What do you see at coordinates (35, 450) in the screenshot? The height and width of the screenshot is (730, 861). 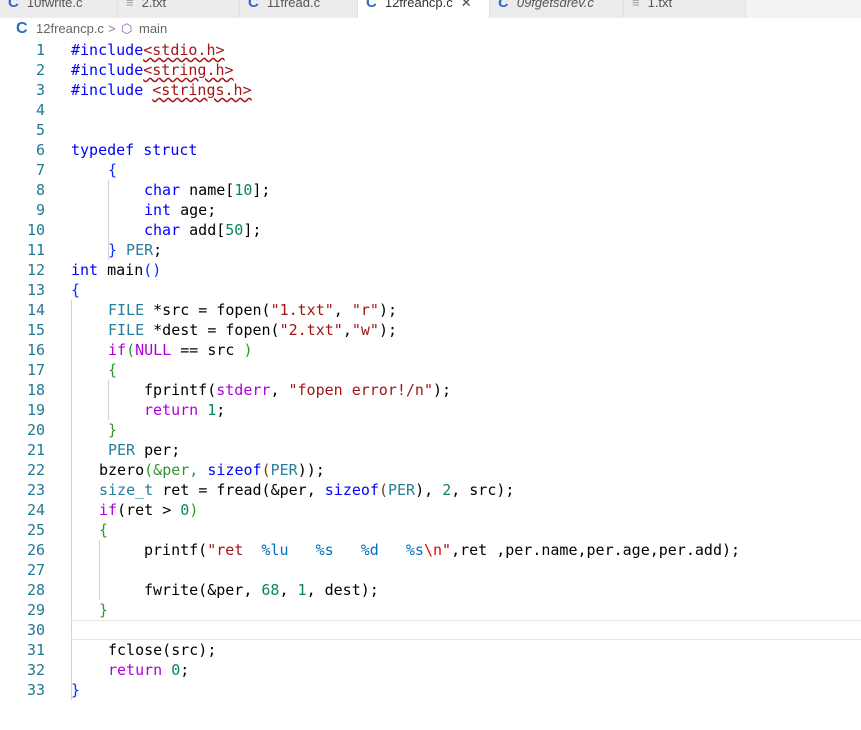 I see `line-number: 21` at bounding box center [35, 450].